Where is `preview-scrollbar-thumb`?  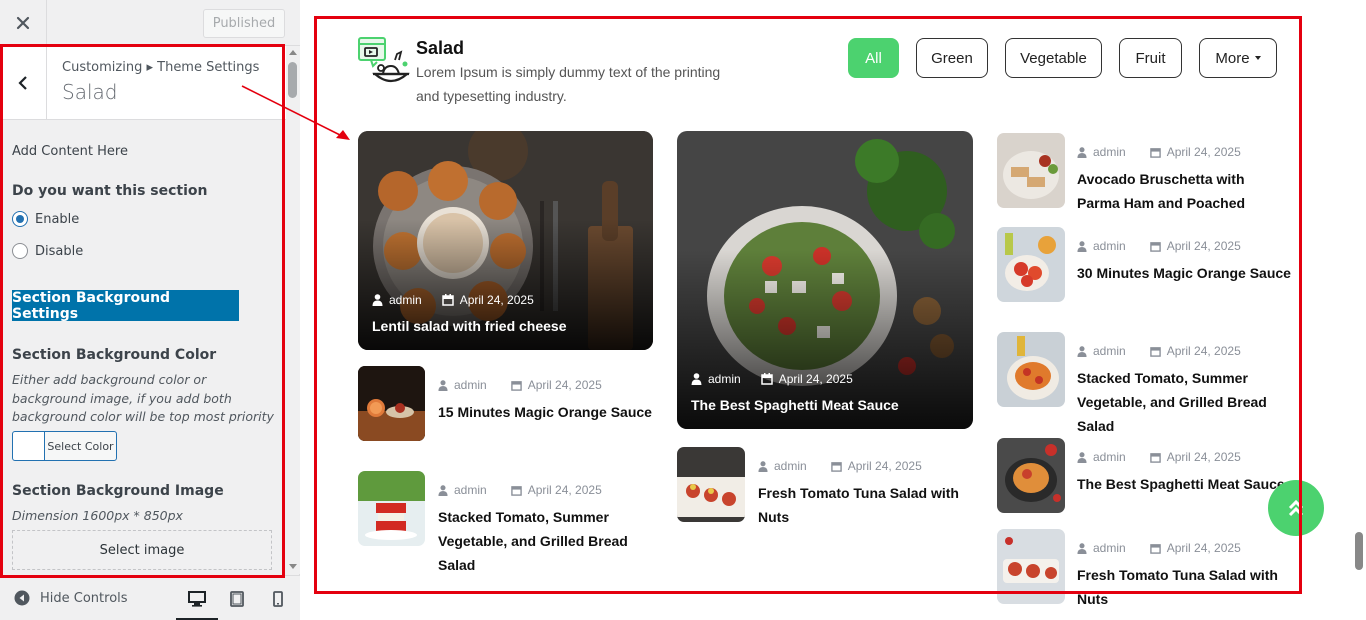
preview-scrollbar-thumb is located at coordinates (1359, 551).